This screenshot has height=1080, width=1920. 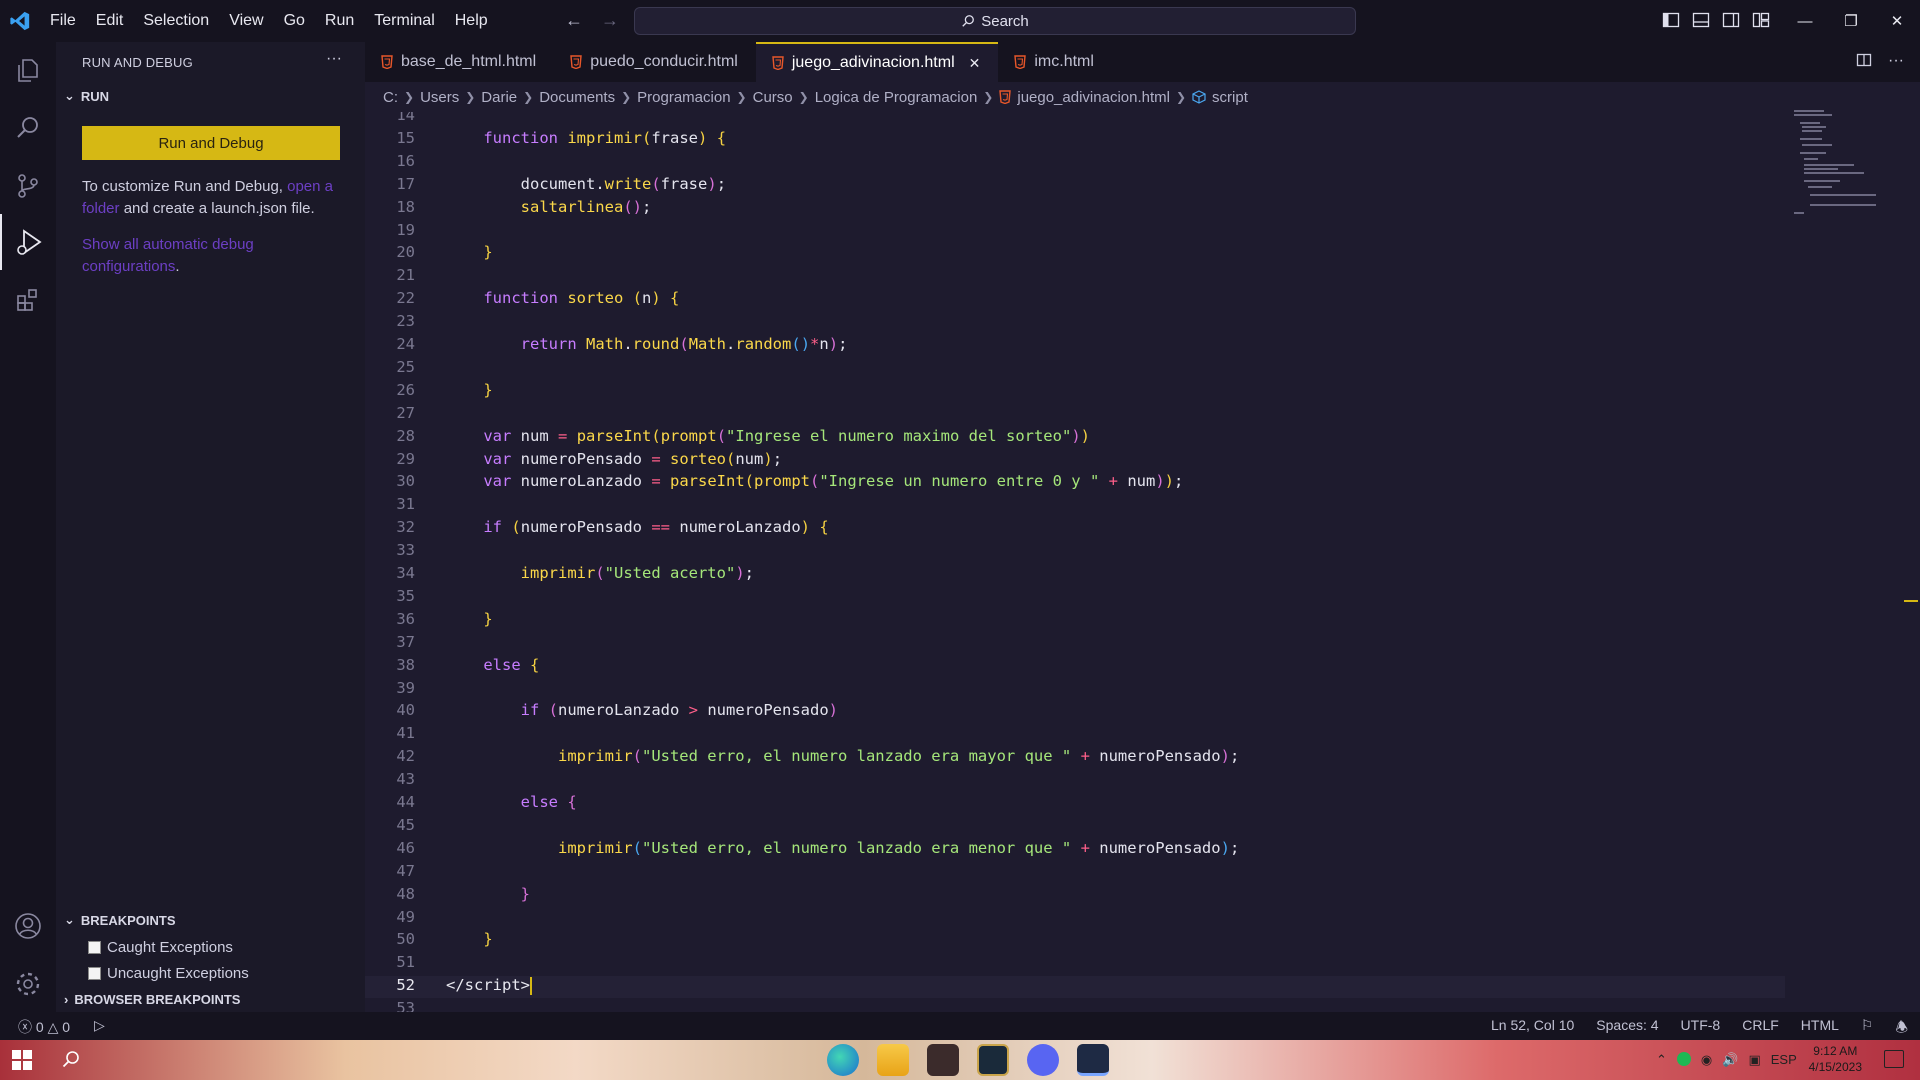 I want to click on code-line: 47, so click(x=1075, y=873).